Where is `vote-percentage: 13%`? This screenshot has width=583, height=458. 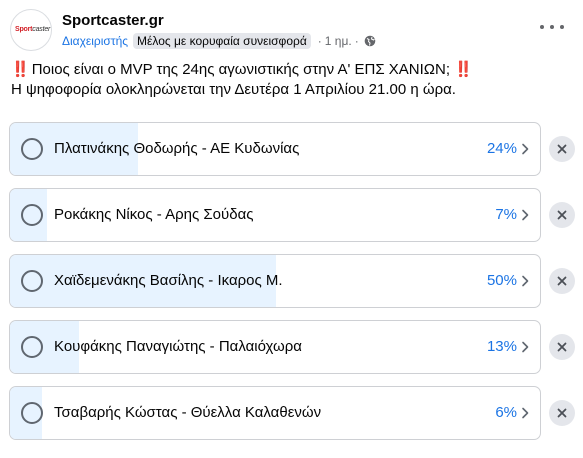
vote-percentage: 13% is located at coordinates (502, 347).